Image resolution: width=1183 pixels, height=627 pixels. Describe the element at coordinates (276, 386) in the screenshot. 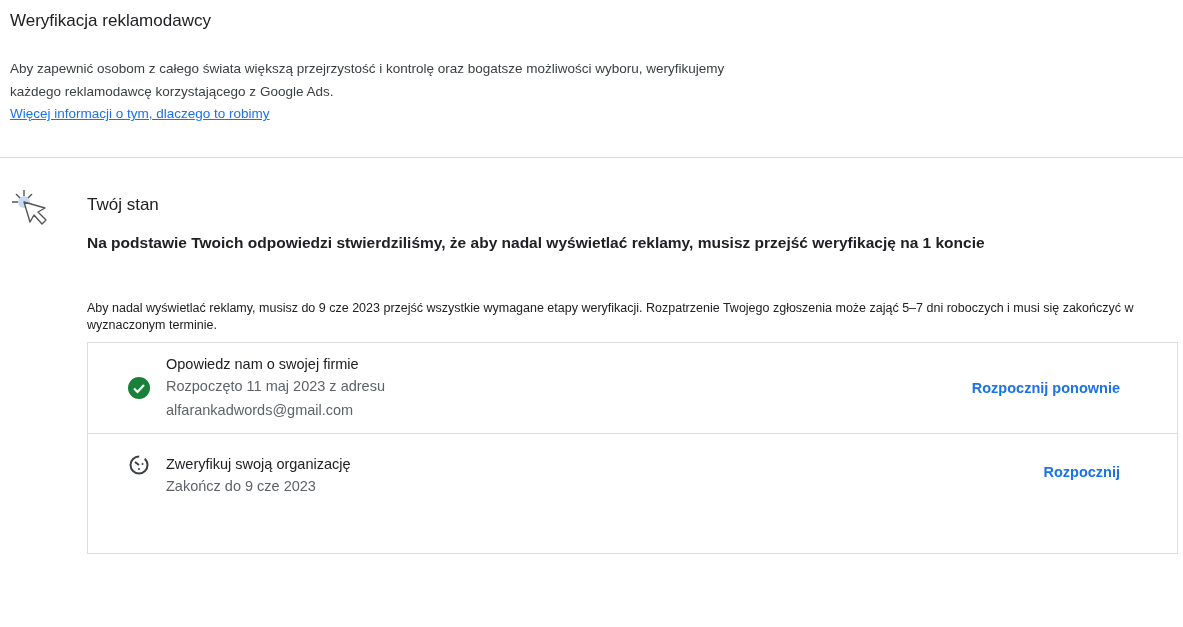

I see `step-detail: Rozpoczęto 11 maj 2023 z adresu` at that location.